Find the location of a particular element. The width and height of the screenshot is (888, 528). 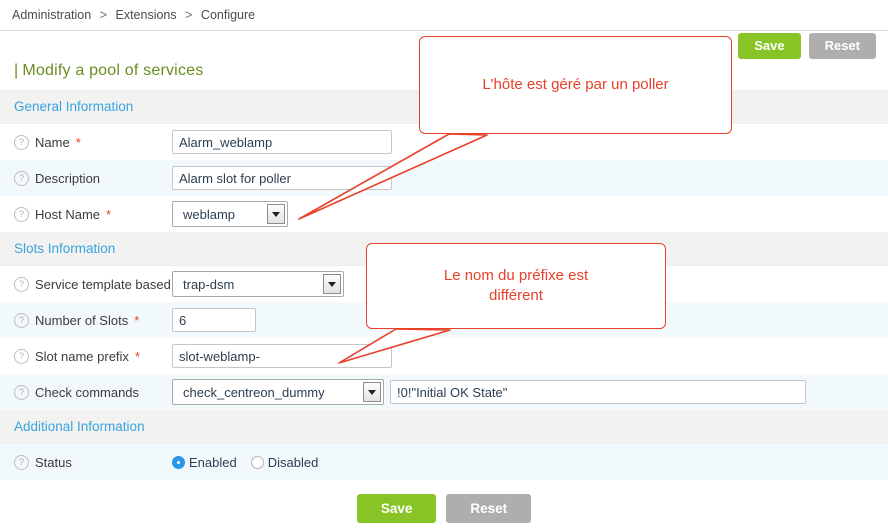

label-description: ? Description is located at coordinates (86, 178).